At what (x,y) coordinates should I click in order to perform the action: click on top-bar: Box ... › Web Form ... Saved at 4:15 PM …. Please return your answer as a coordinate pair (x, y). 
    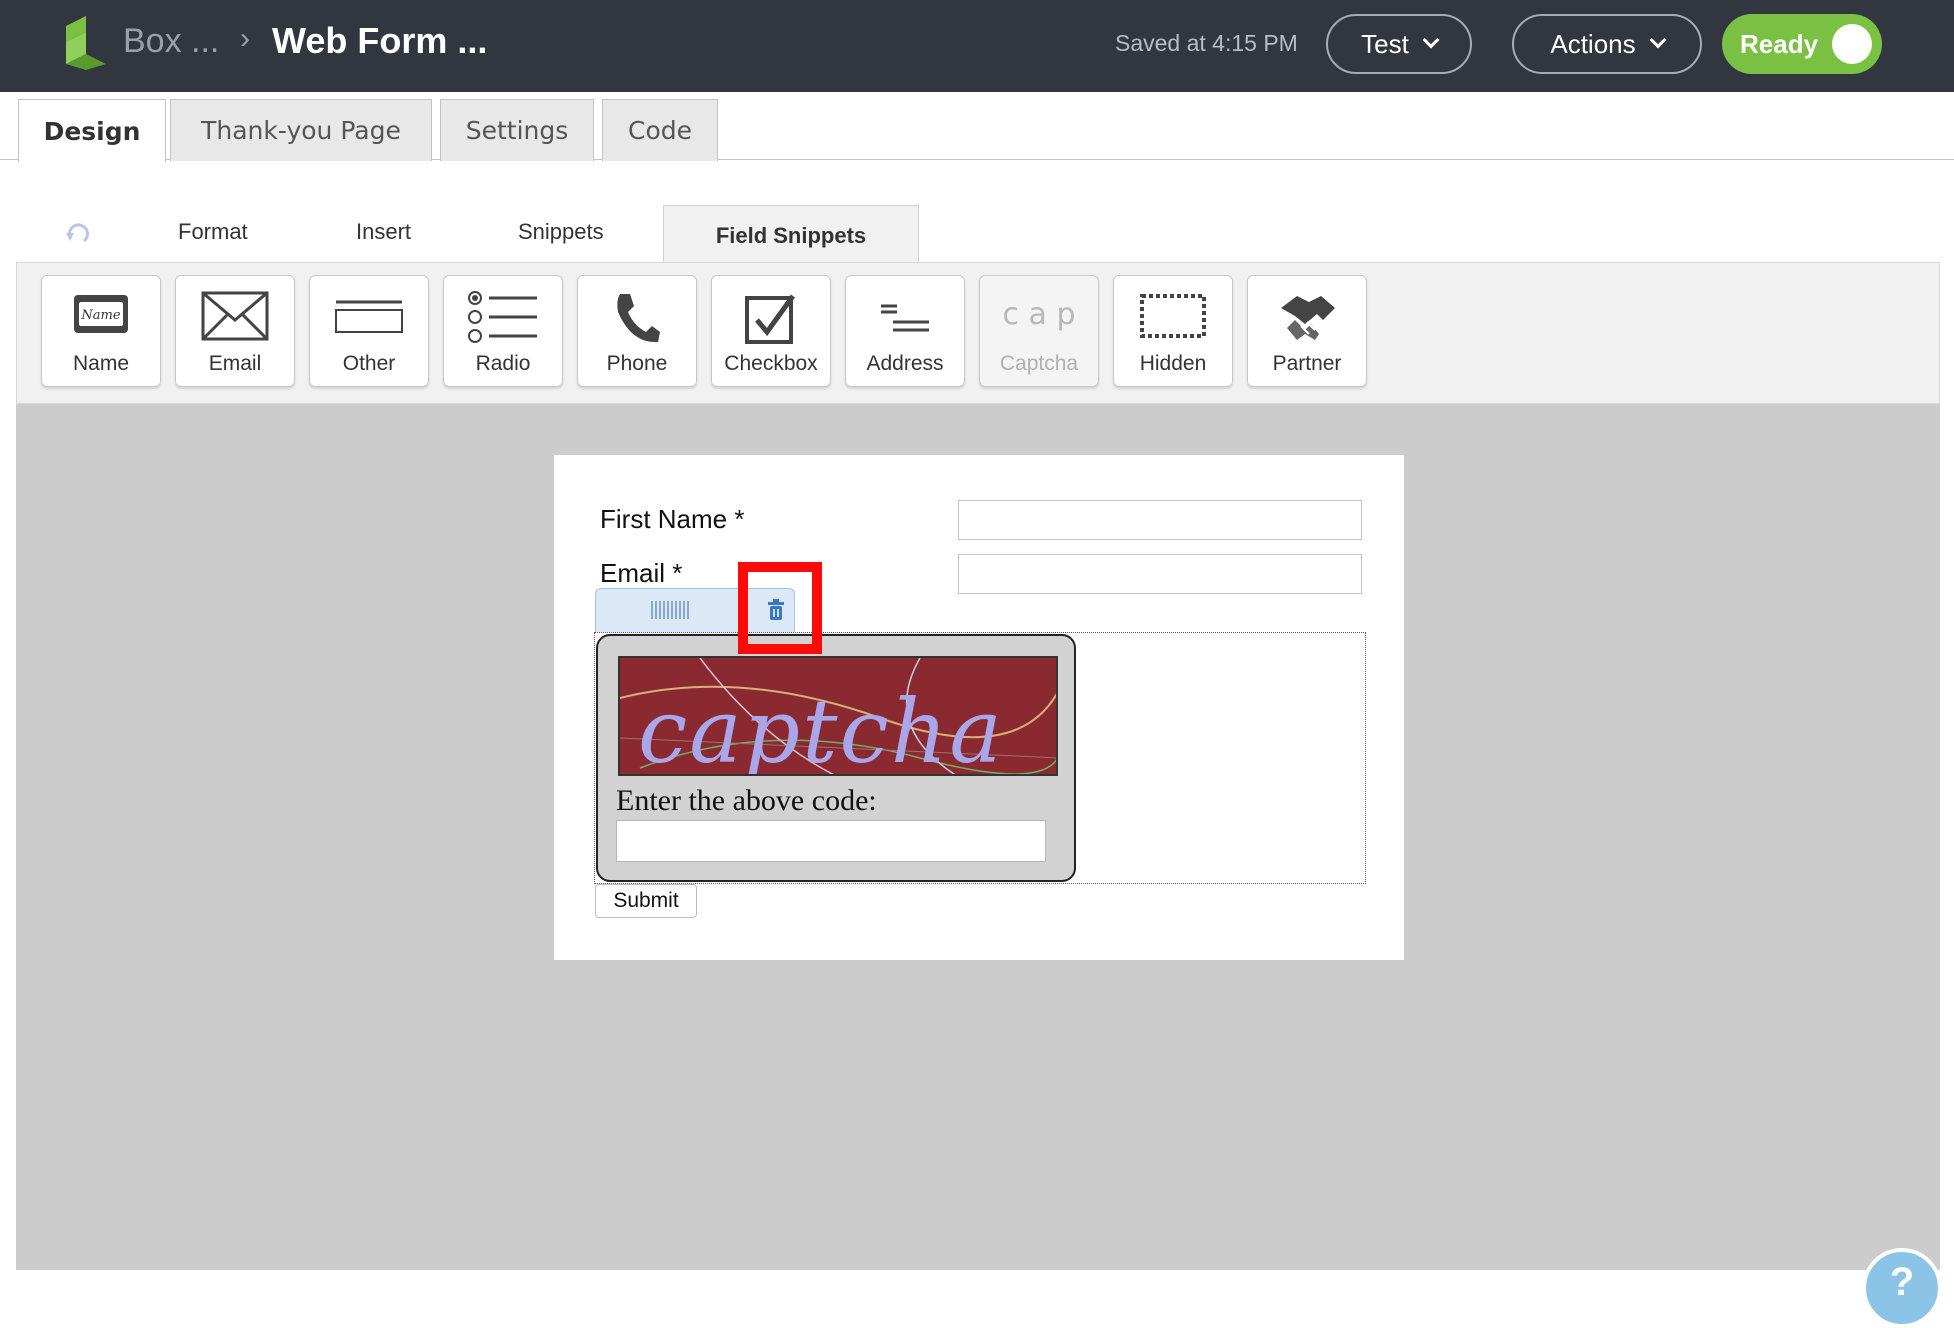
    Looking at the image, I should click on (977, 46).